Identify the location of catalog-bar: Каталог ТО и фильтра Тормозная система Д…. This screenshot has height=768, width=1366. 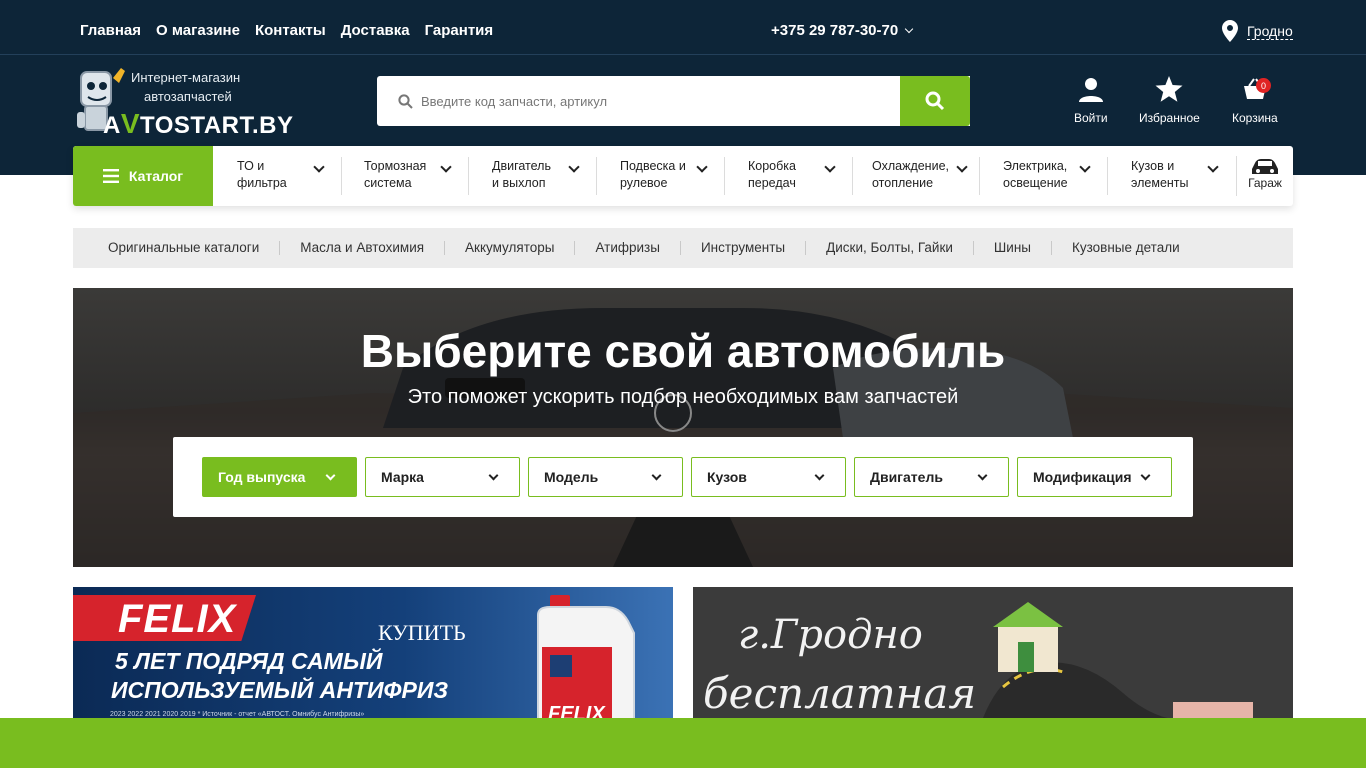
(683, 176).